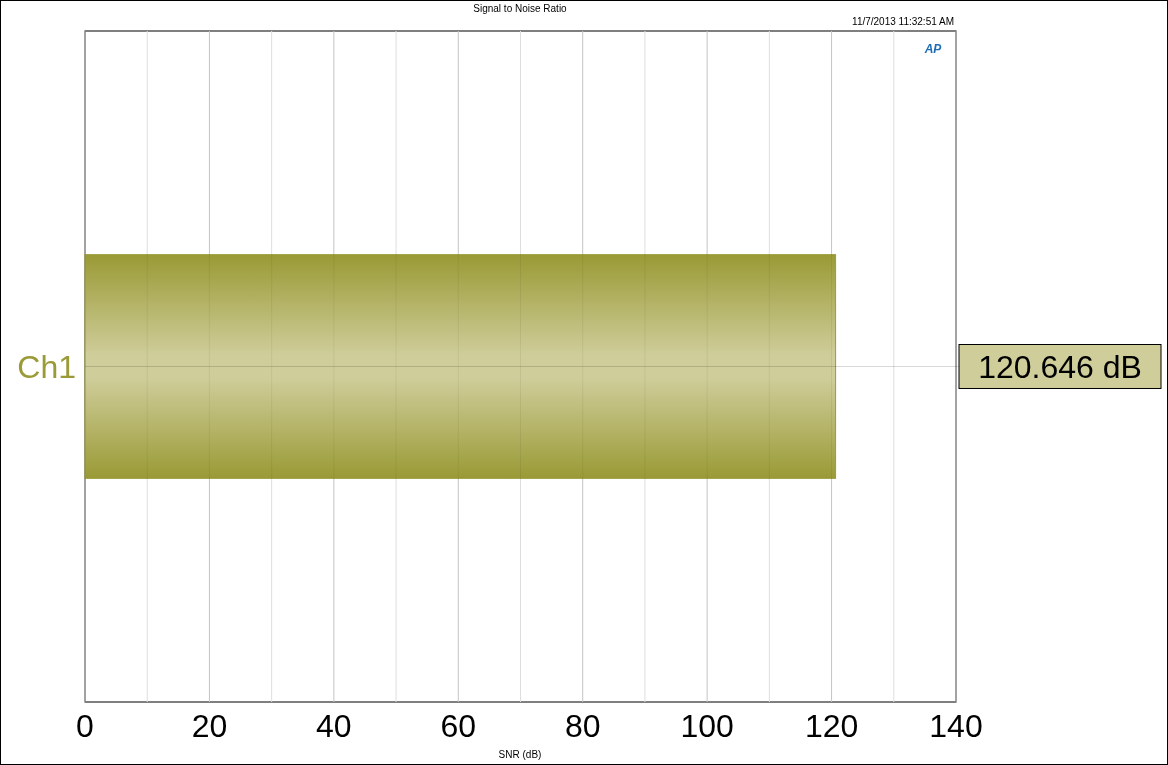 This screenshot has height=765, width=1168. What do you see at coordinates (1060, 366) in the screenshot?
I see `value-label: 120.646 dB` at bounding box center [1060, 366].